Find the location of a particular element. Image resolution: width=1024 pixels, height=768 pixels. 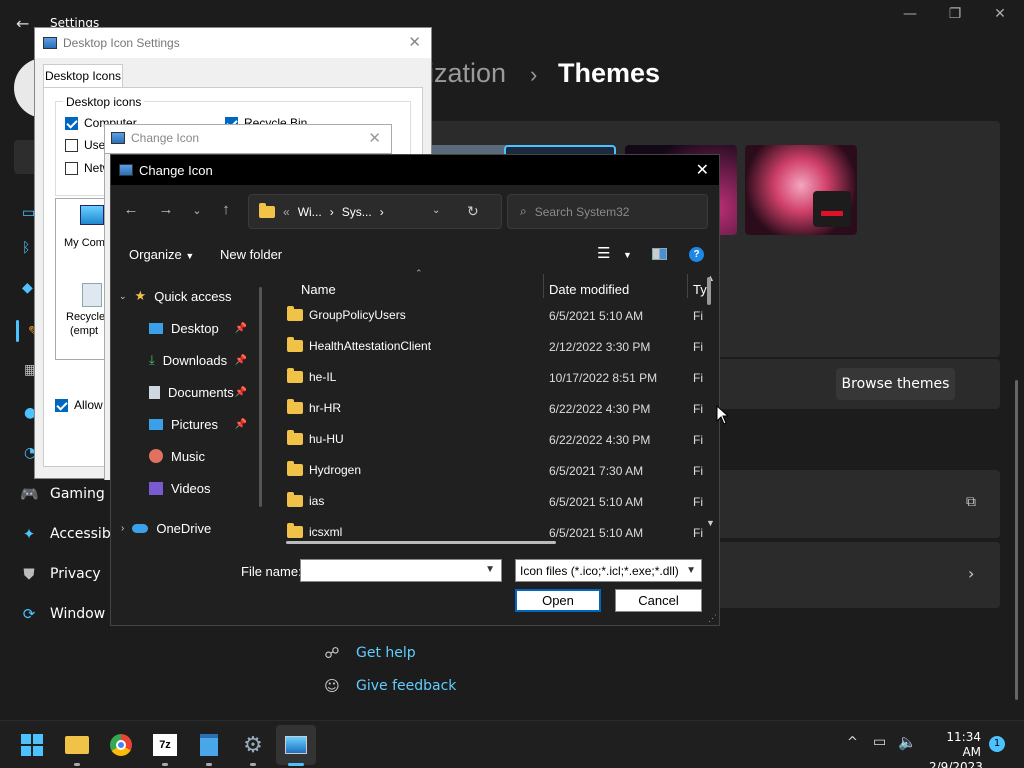

resize-grip-icon: ⋰ is located at coordinates (712, 618).